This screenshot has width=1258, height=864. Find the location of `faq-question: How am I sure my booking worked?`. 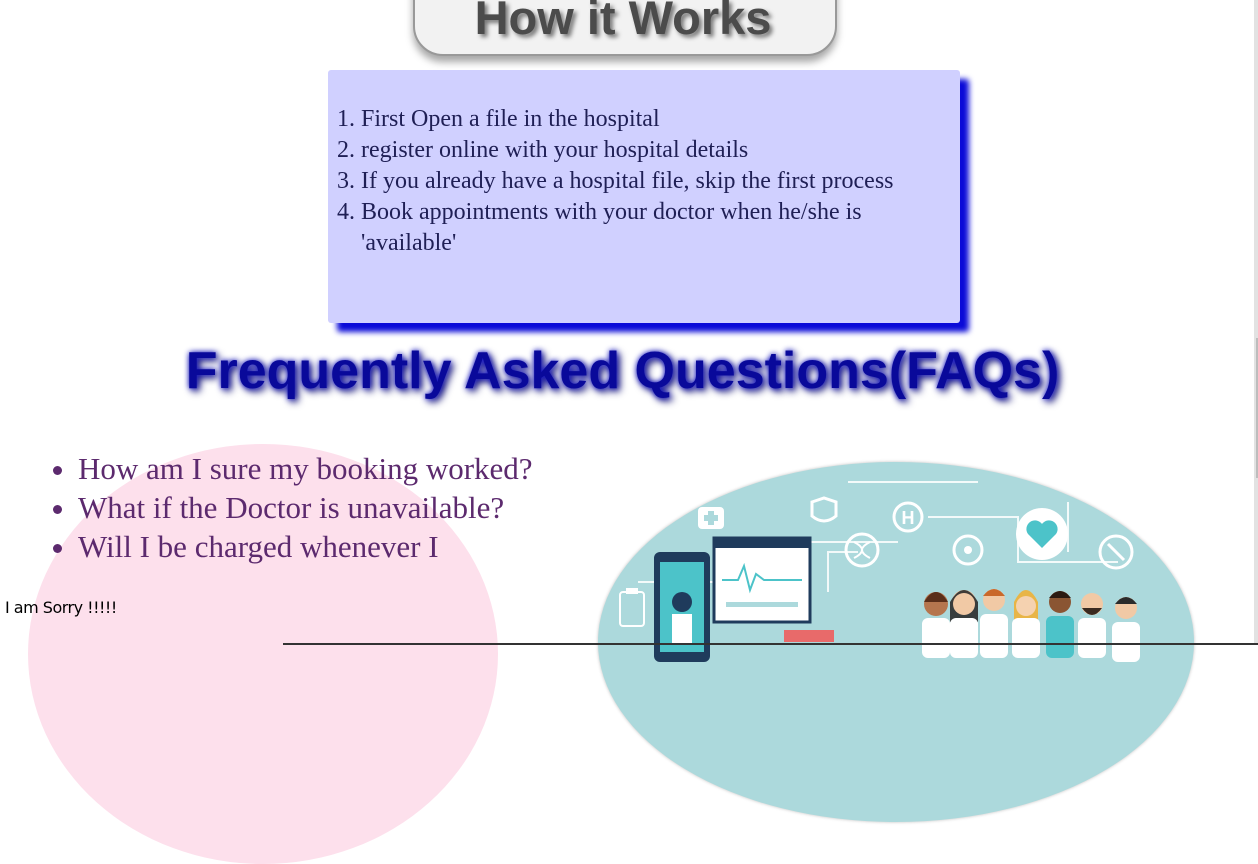

faq-question: How am I sure my booking worked? is located at coordinates (308, 468).